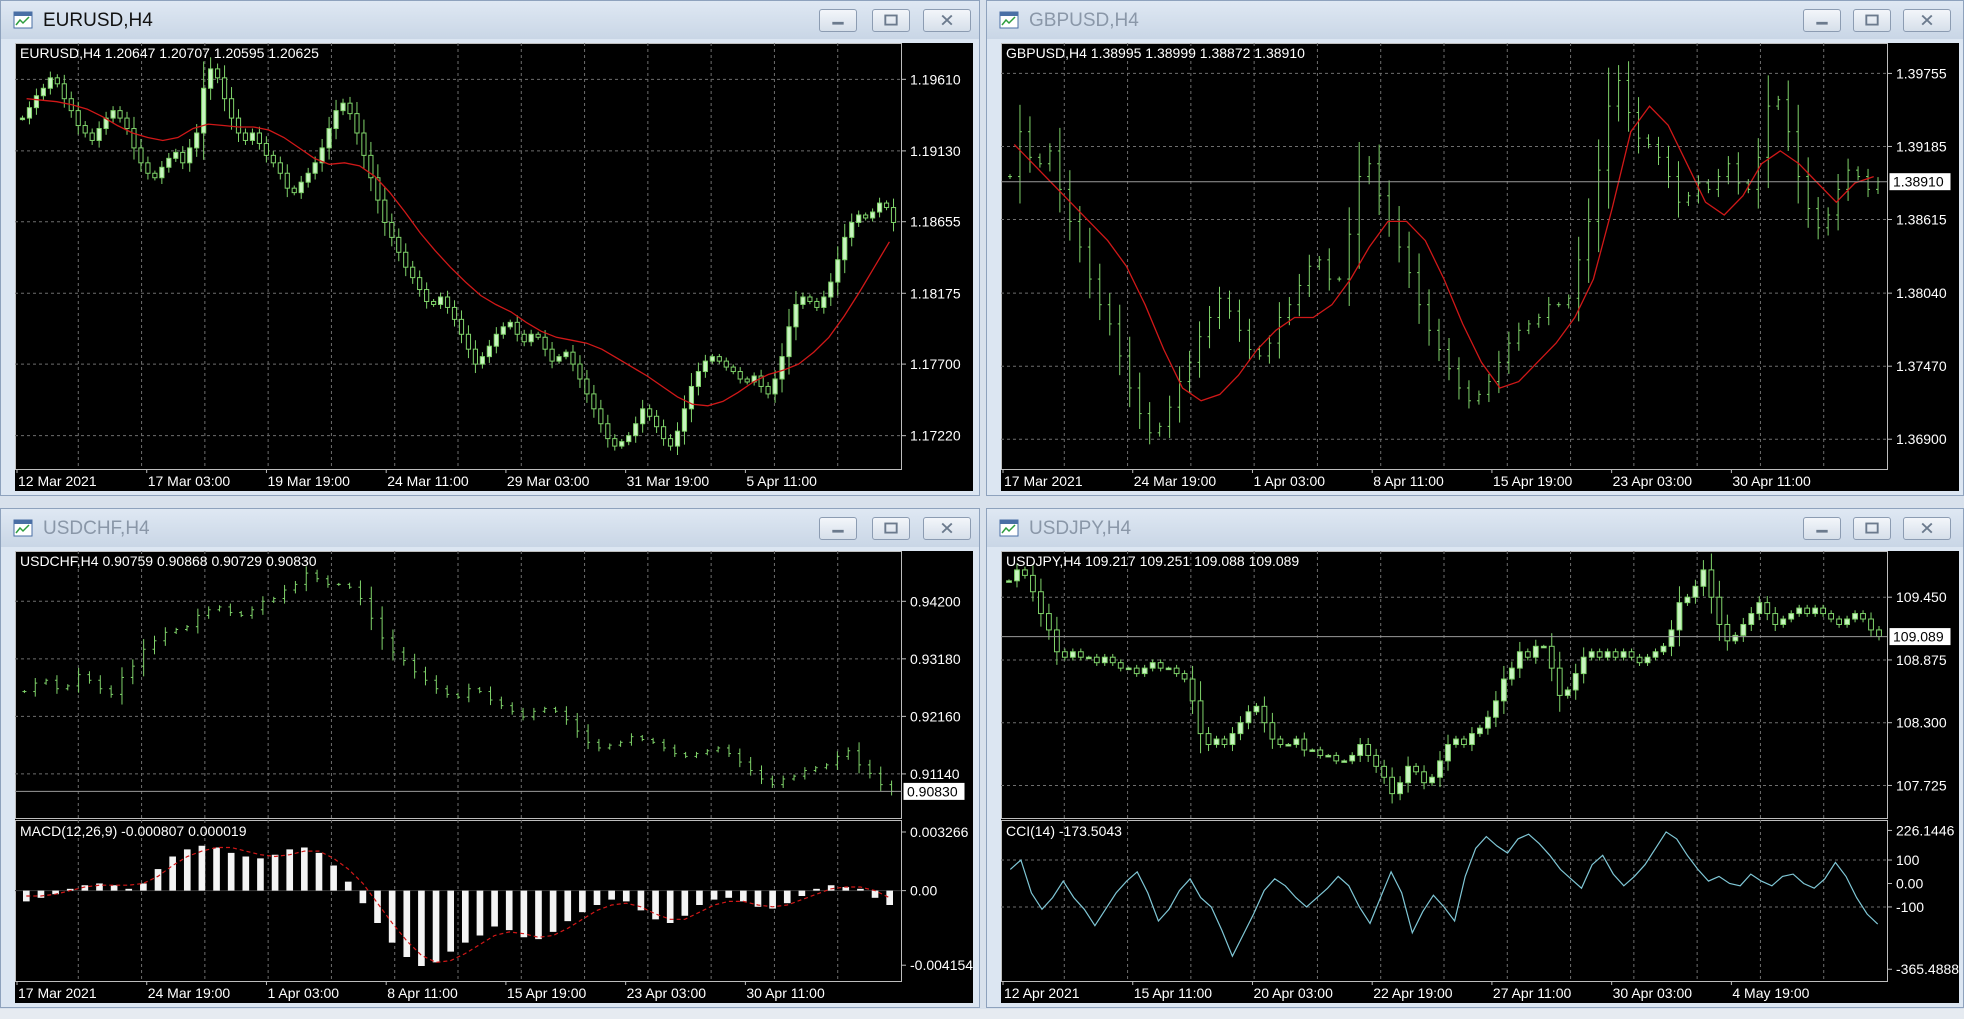  I want to click on current-price-label: 0.90830, so click(932, 791).